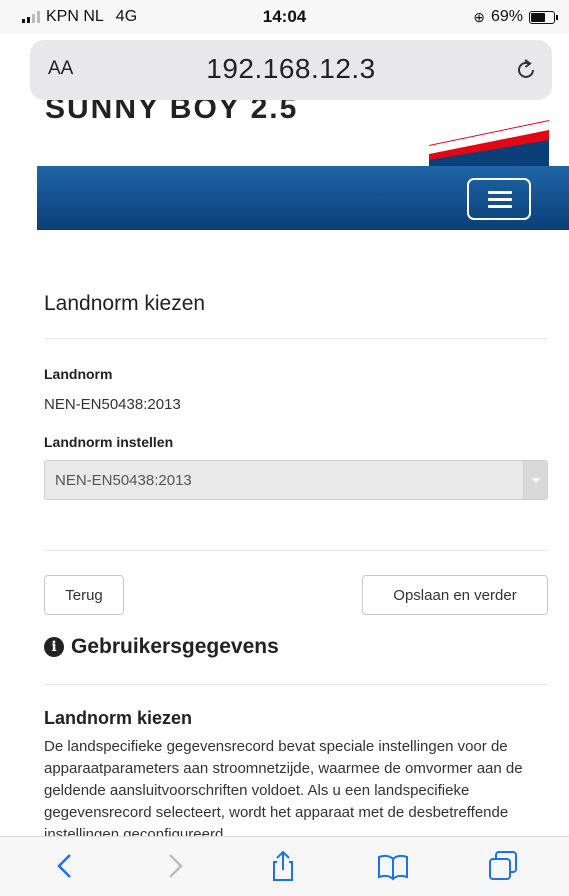  Describe the element at coordinates (303, 133) in the screenshot. I see `brand-header: SUNNY BOY 2.5` at that location.